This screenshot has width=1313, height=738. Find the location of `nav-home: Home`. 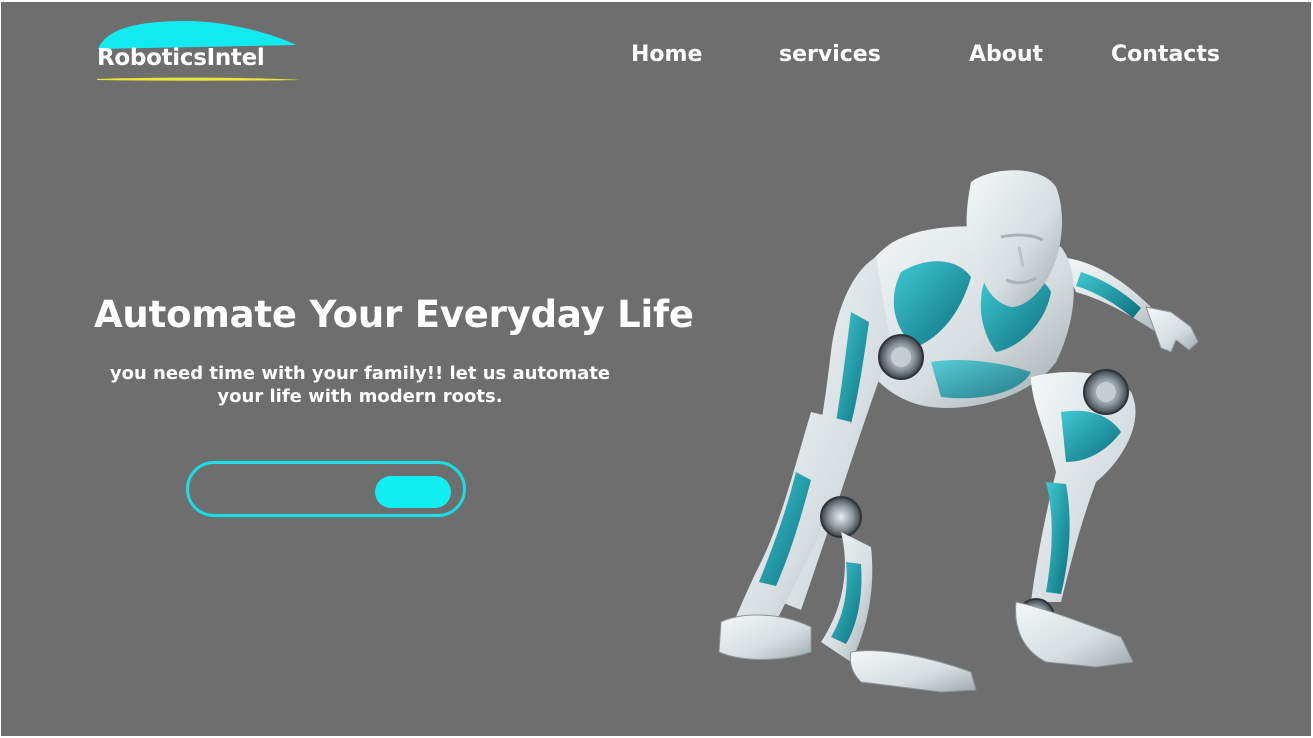

nav-home: Home is located at coordinates (666, 54).